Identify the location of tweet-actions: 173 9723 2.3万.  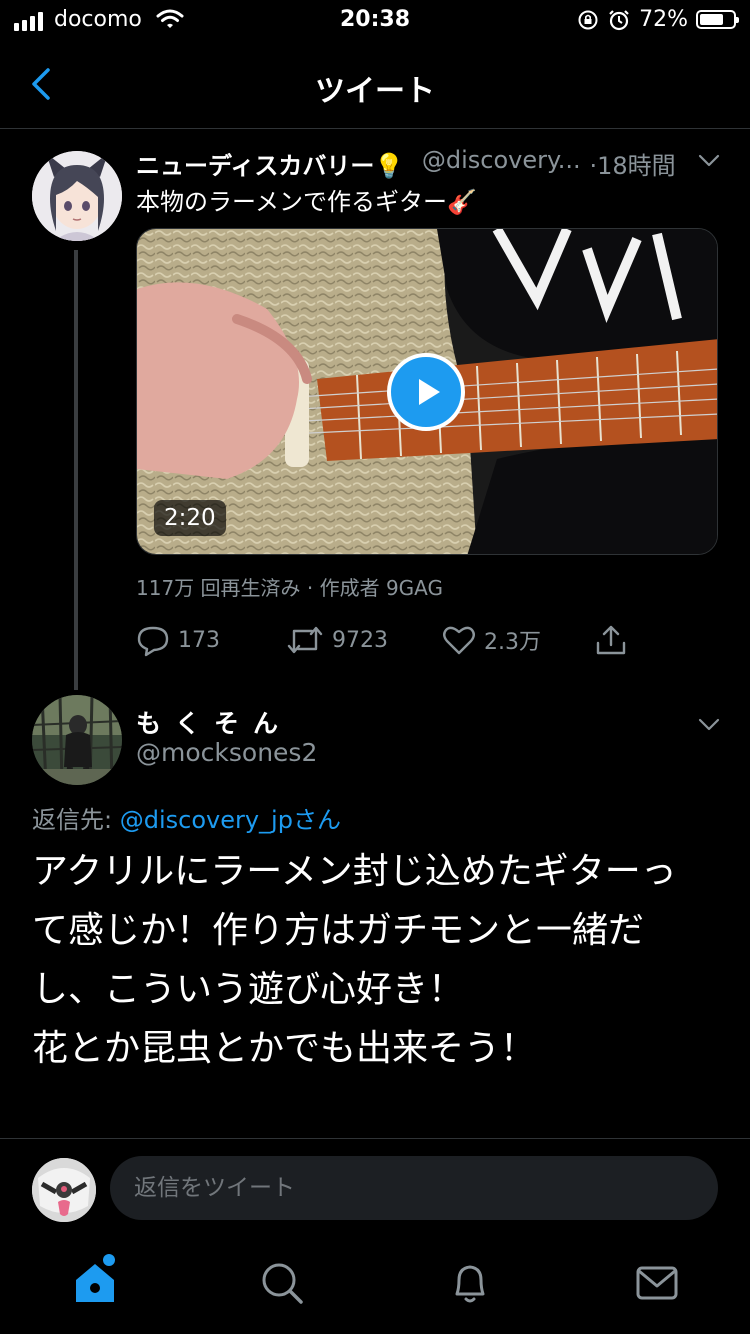
(426, 640).